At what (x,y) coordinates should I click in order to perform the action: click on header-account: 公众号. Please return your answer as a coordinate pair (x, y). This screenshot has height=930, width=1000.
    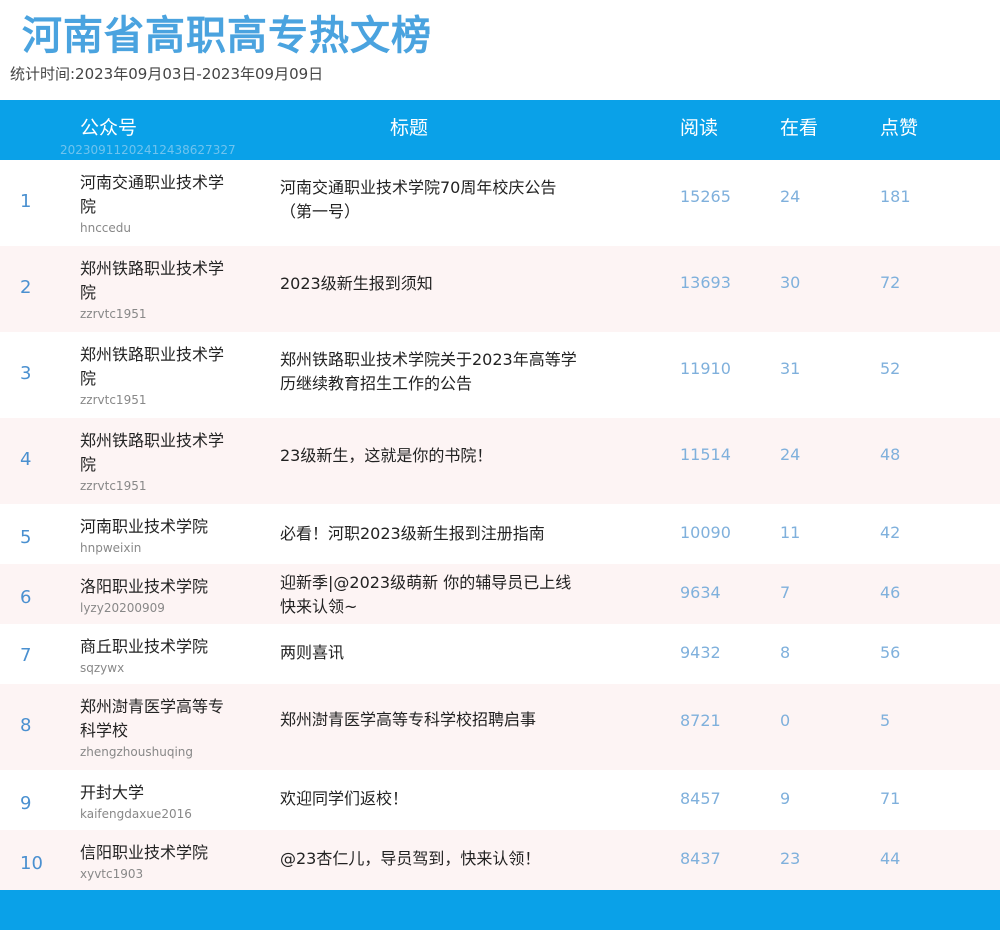
    Looking at the image, I should click on (109, 128).